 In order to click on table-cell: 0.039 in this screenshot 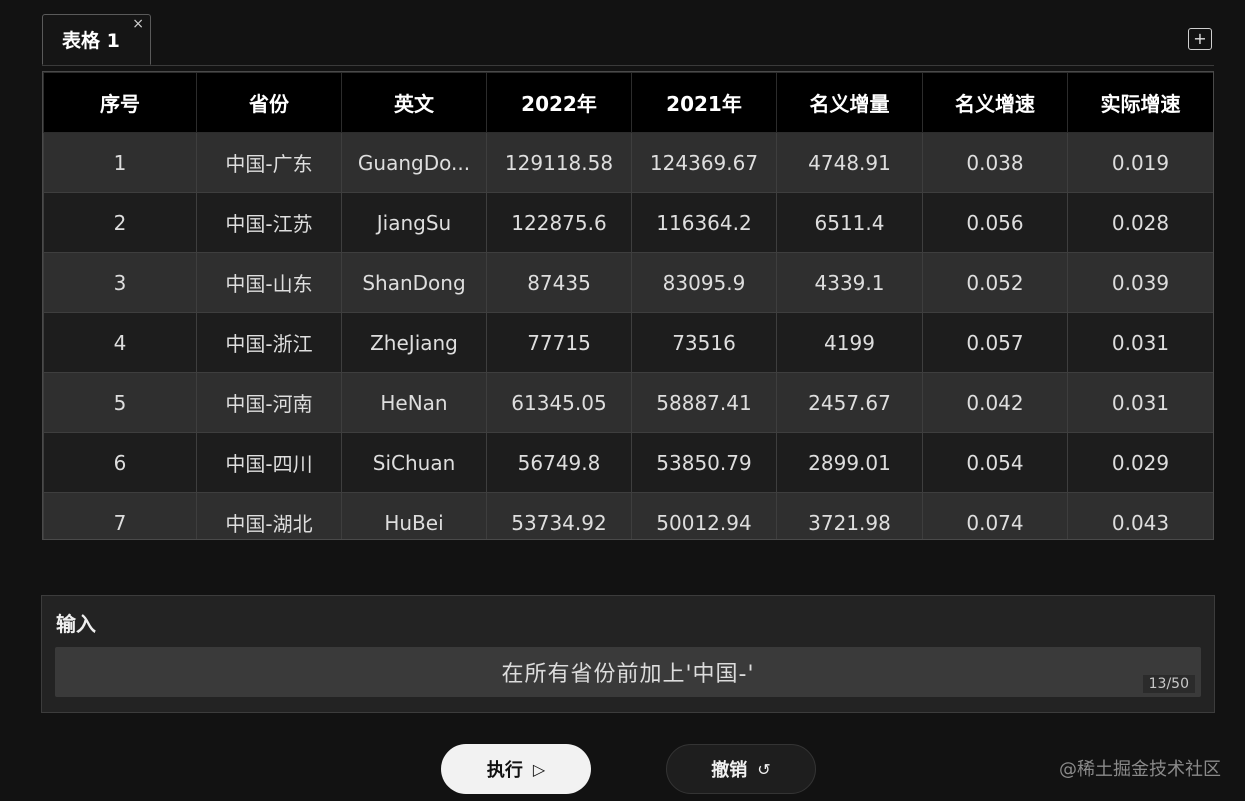, I will do `click(1140, 282)`.